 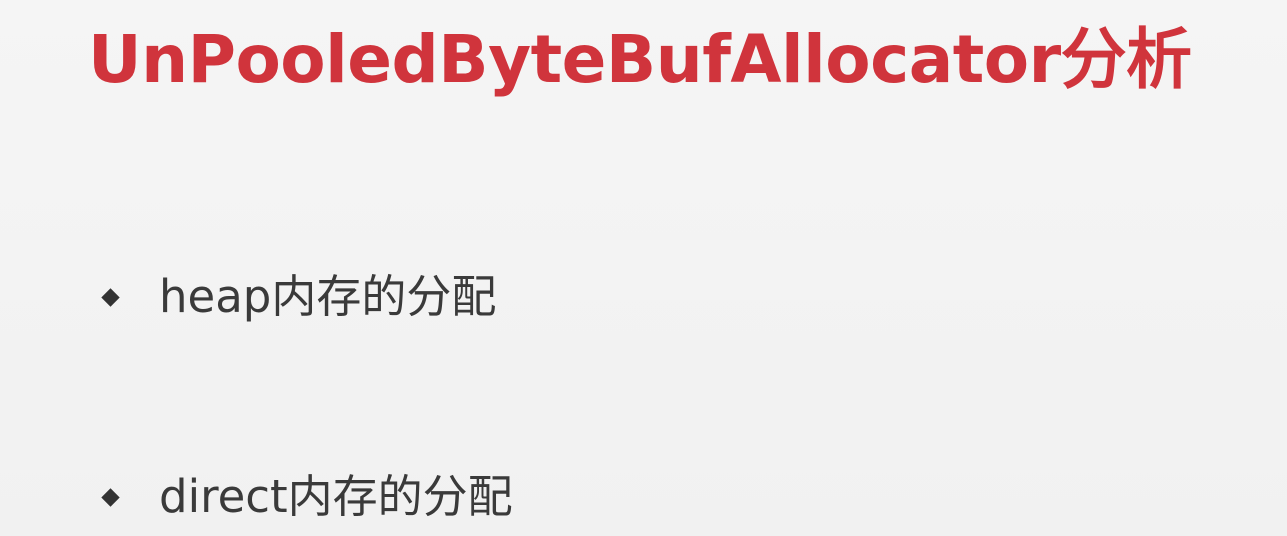 What do you see at coordinates (336, 496) in the screenshot?
I see `bullet-text: direct内存的分配` at bounding box center [336, 496].